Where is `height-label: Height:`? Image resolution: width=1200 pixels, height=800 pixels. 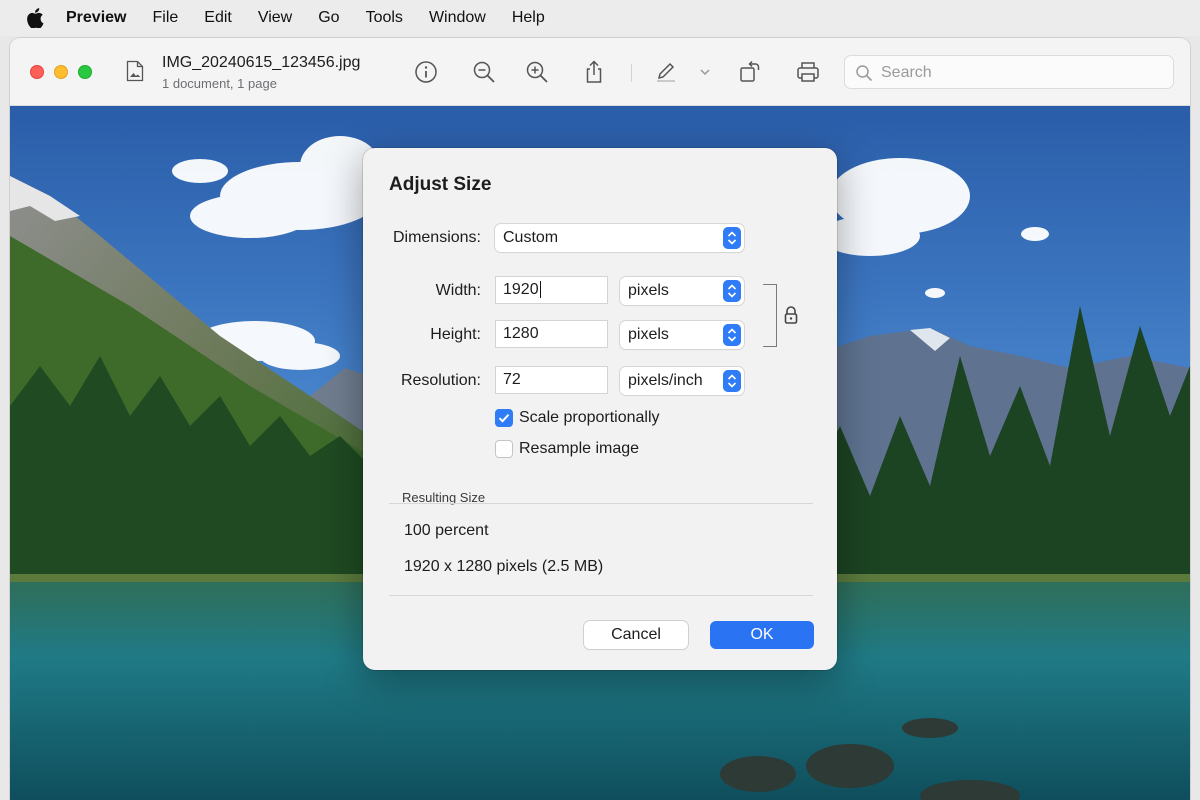
height-label: Height: is located at coordinates (455, 334).